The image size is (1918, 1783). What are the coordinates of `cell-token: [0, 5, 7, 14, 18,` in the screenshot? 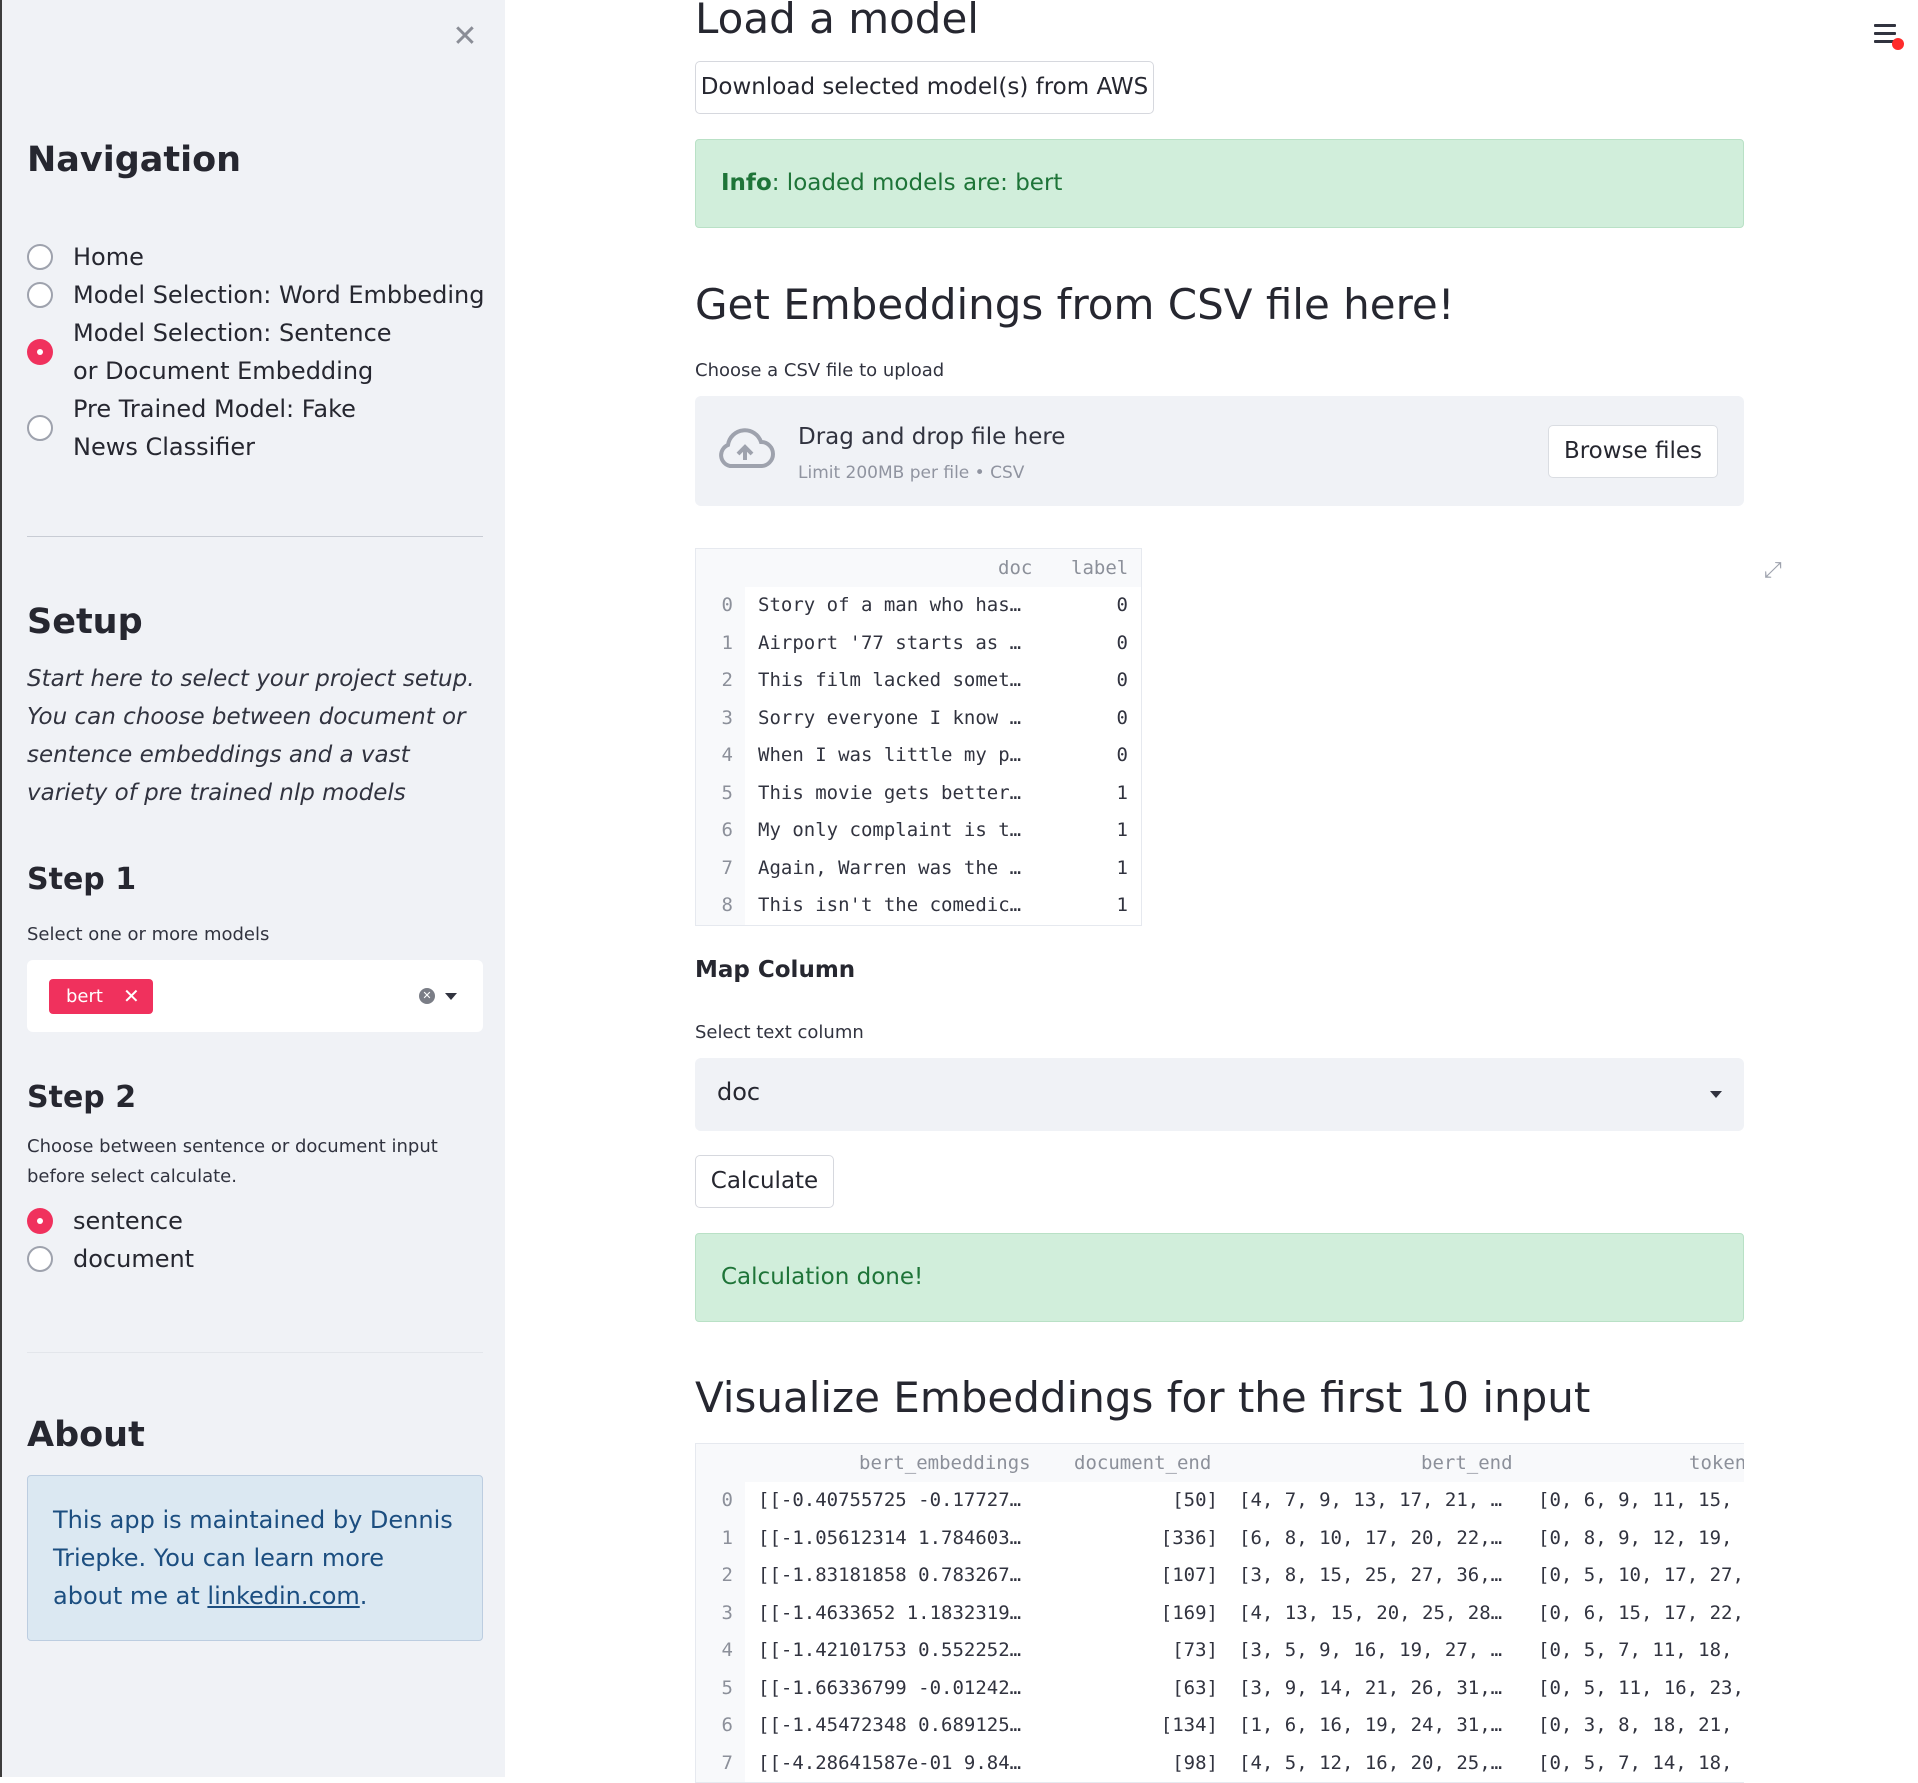 It's located at (1635, 1763).